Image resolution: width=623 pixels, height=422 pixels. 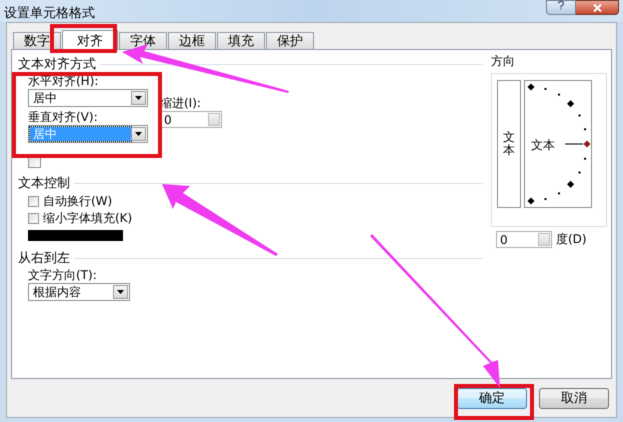 What do you see at coordinates (577, 144) in the screenshot?
I see `orientation-pointer-icon` at bounding box center [577, 144].